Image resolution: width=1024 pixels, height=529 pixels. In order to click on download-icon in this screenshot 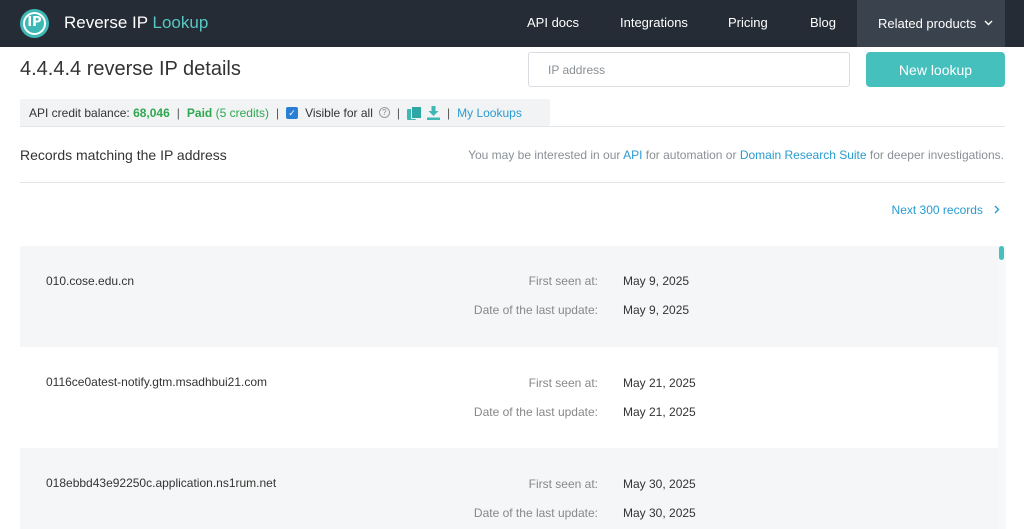, I will do `click(433, 112)`.